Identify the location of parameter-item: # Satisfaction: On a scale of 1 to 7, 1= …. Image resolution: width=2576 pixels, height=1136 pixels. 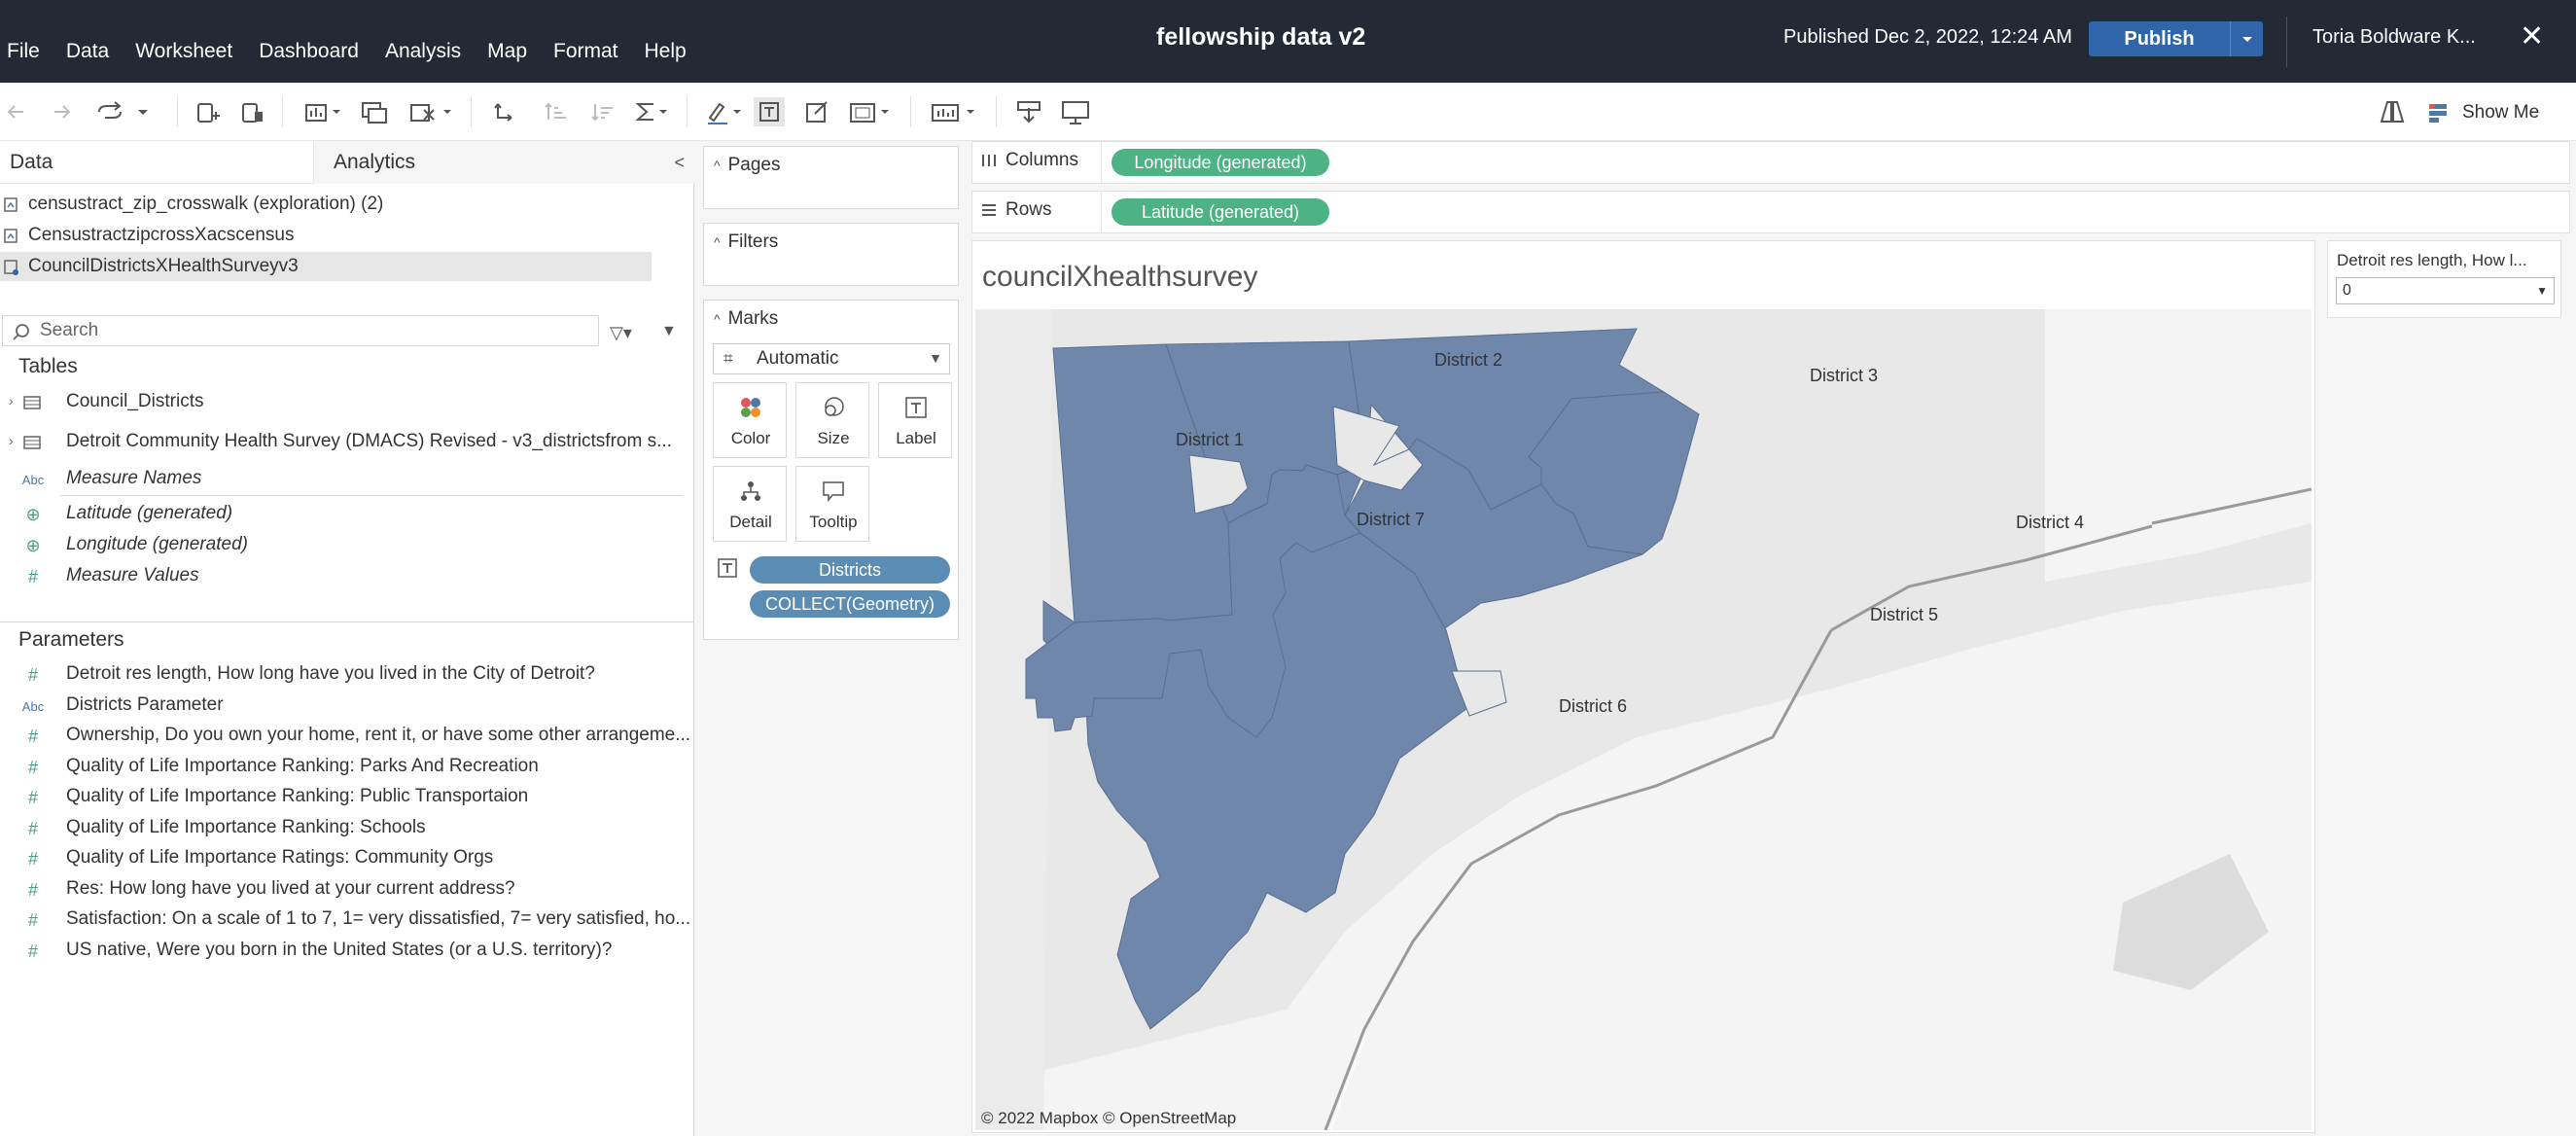
(347, 922).